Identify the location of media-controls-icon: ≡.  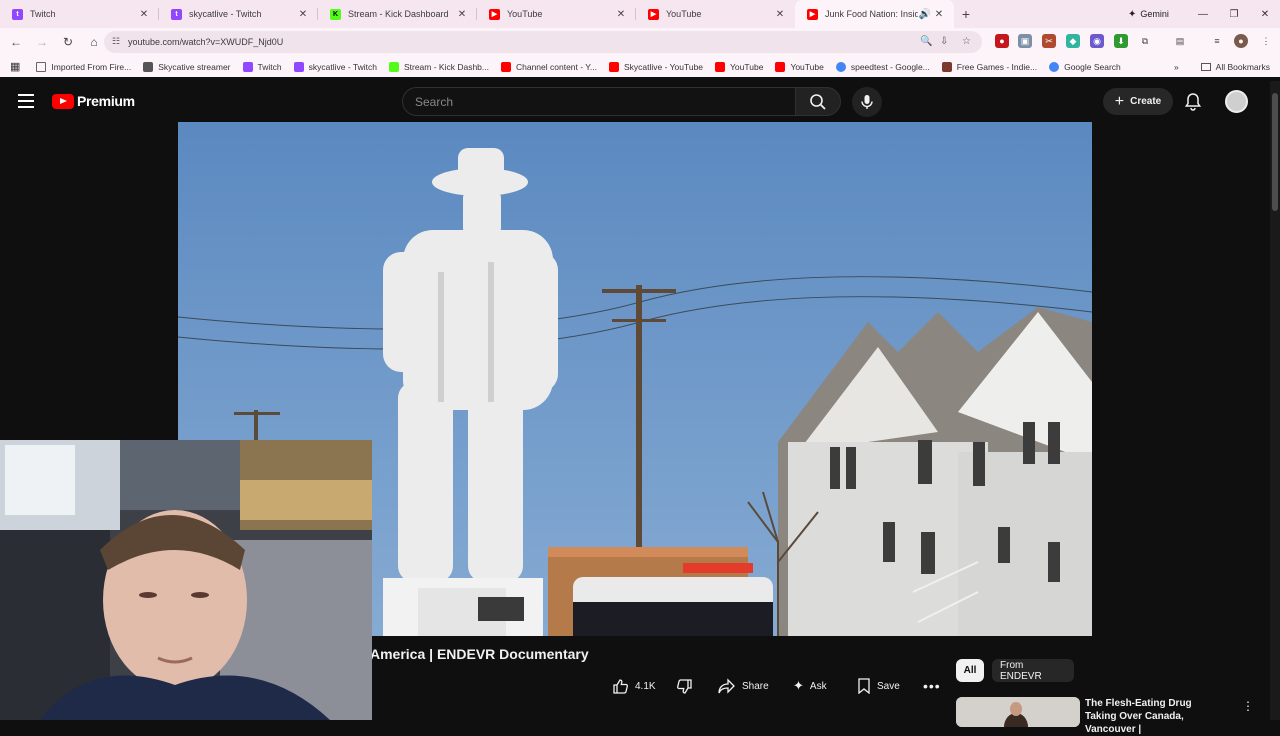
(1217, 41).